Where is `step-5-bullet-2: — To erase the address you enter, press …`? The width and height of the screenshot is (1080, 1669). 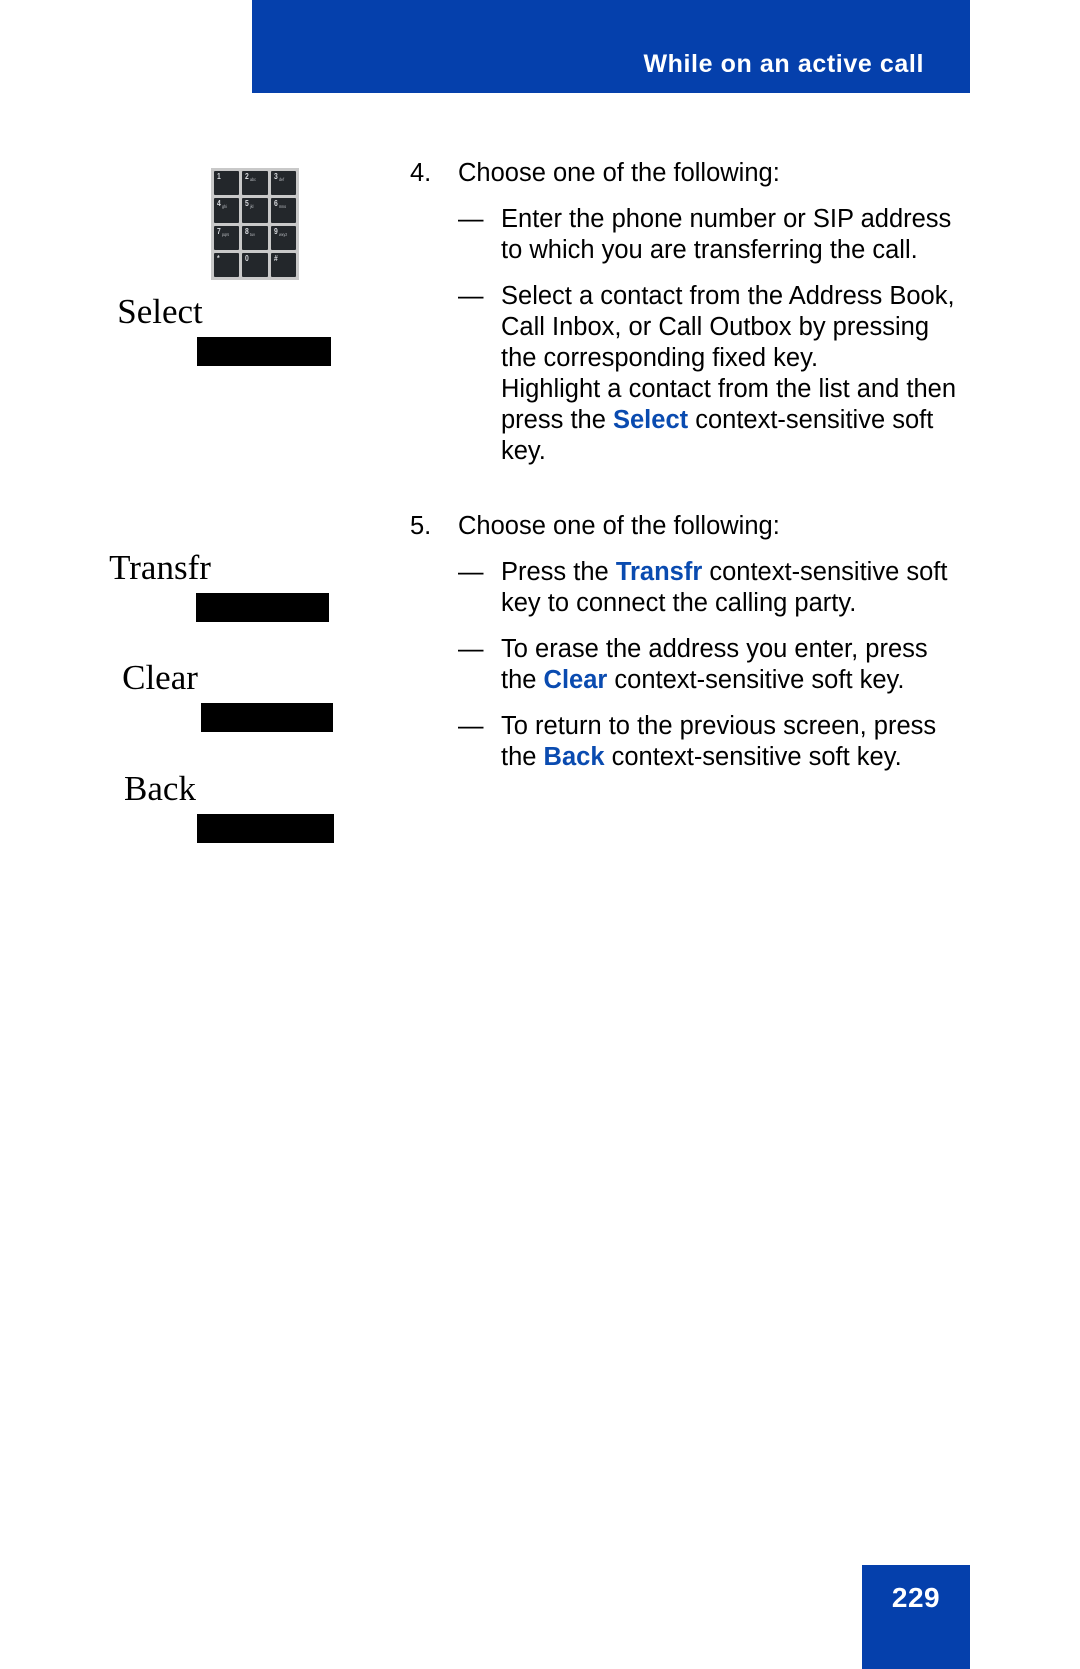 step-5-bullet-2: — To erase the address you enter, press … is located at coordinates (714, 665).